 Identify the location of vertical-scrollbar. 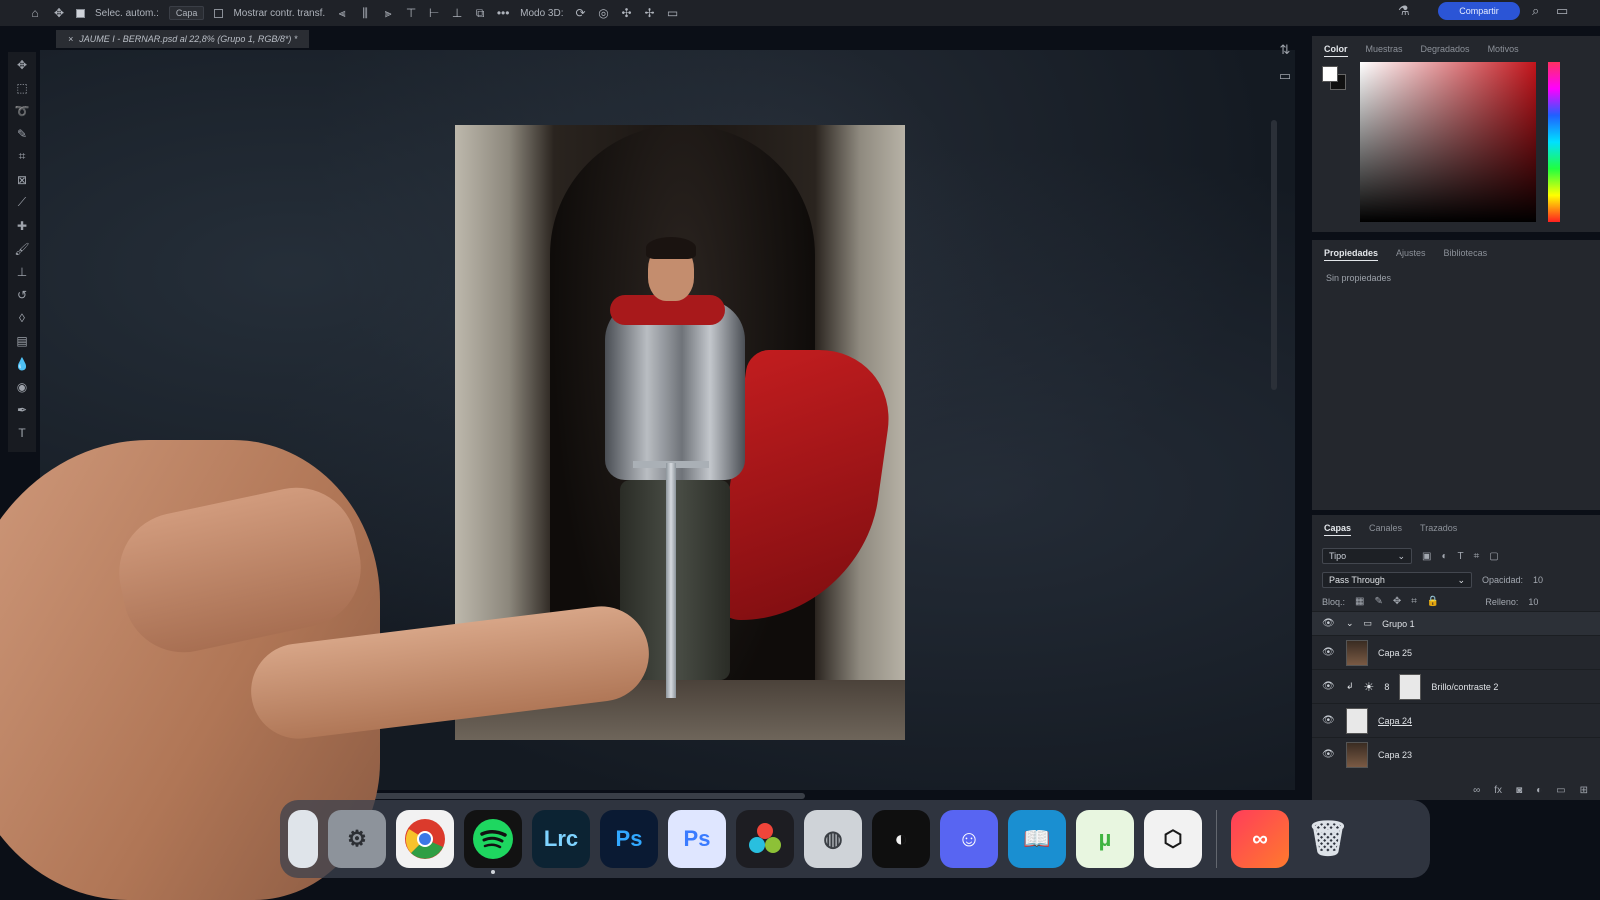
(1274, 255).